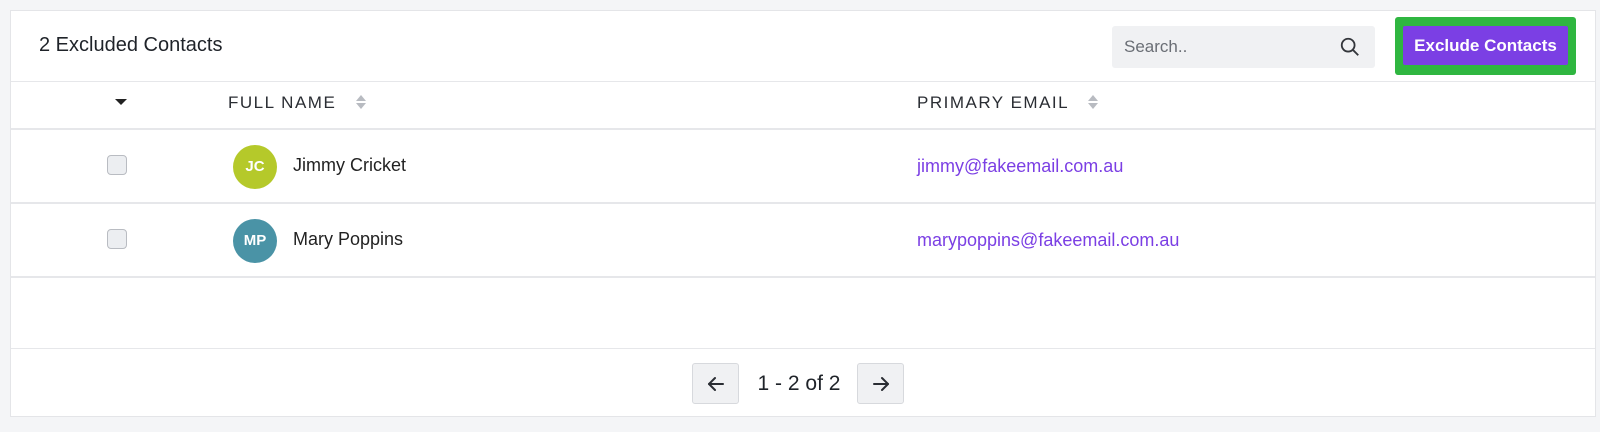 The height and width of the screenshot is (432, 1600). Describe the element at coordinates (1350, 47) in the screenshot. I see `search-icon` at that location.